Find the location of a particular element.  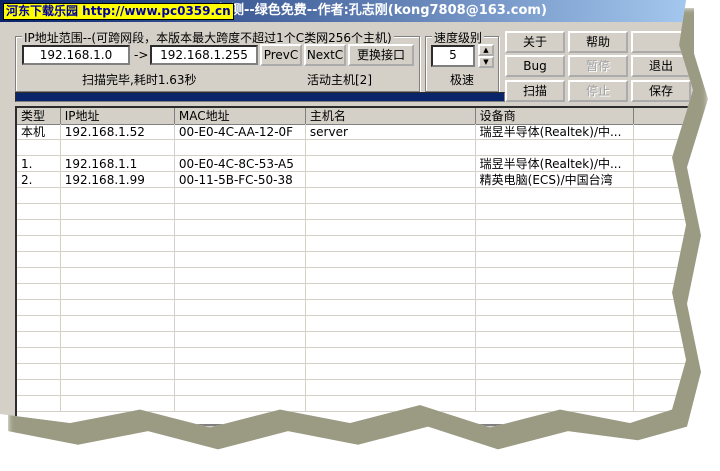

pause-button: 暂停 is located at coordinates (598, 66).